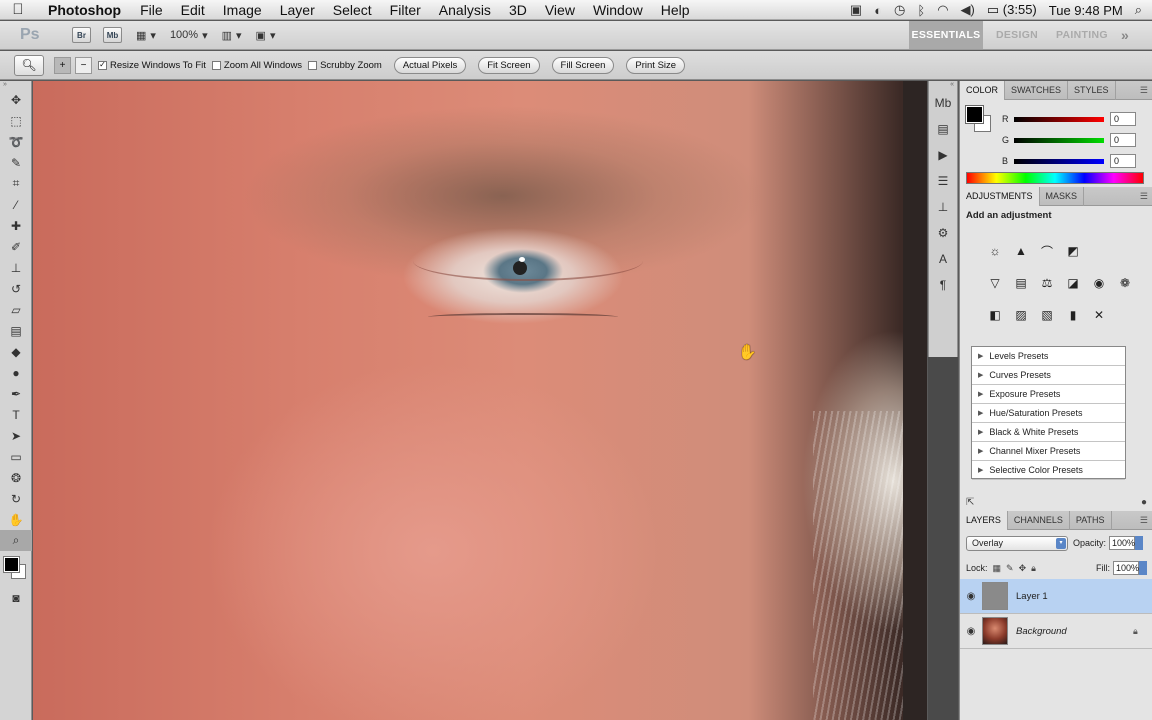 The image size is (1152, 720). What do you see at coordinates (1062, 196) in the screenshot?
I see `tab-masks: MASKS` at bounding box center [1062, 196].